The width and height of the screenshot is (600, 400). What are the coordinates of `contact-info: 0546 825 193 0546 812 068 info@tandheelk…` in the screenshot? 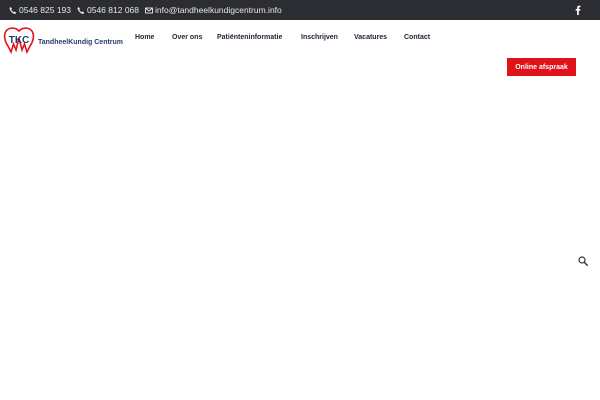 It's located at (148, 10).